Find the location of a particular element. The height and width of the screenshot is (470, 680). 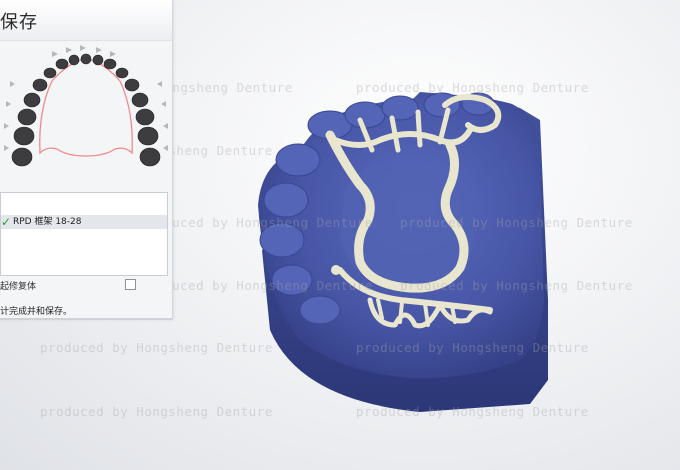

restoration-list: ✓ RPD 框架 18-28 is located at coordinates (84, 234).